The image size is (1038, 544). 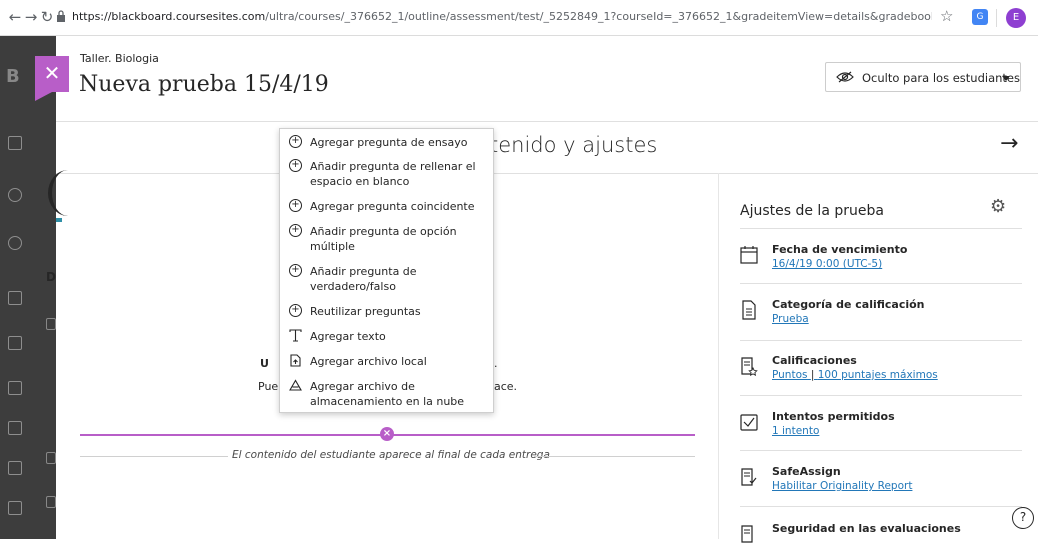 What do you see at coordinates (204, 84) in the screenshot?
I see `page-title: Nueva prueba 15/4/19` at bounding box center [204, 84].